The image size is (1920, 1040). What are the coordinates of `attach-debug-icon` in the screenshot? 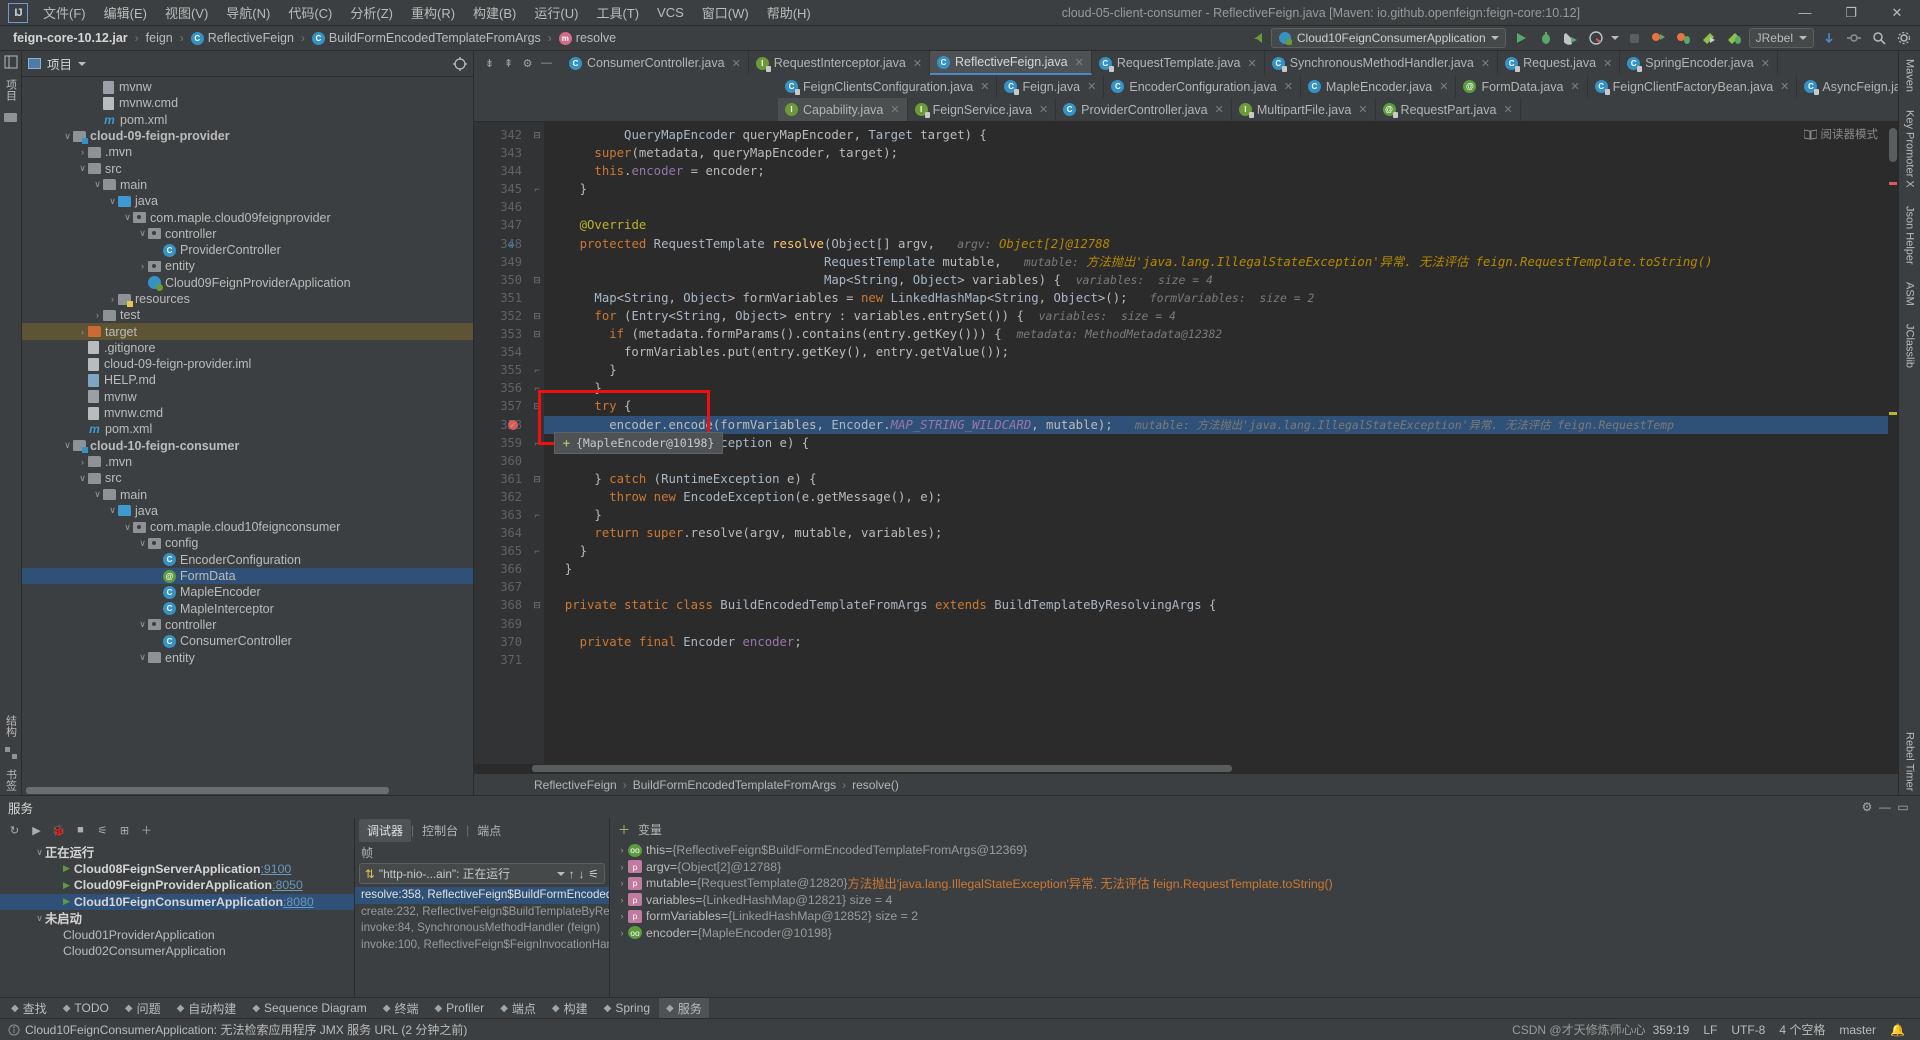 It's located at (1684, 38).